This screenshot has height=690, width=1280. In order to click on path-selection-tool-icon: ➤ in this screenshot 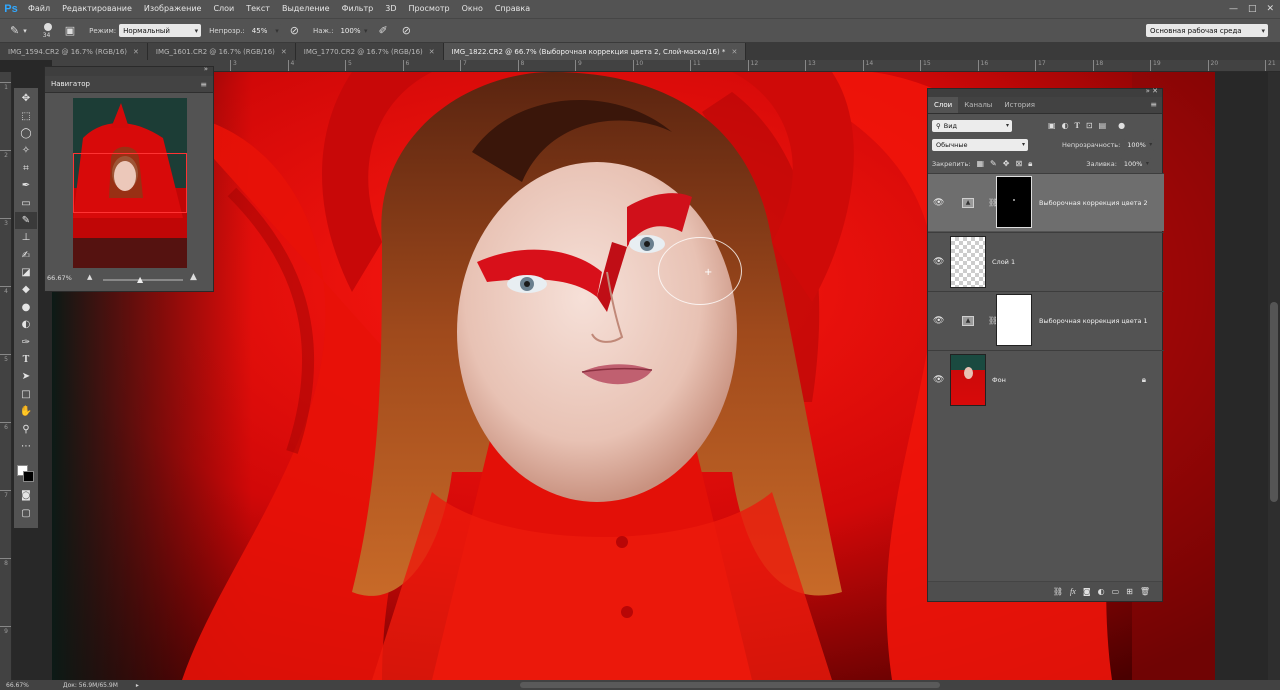, I will do `click(26, 376)`.